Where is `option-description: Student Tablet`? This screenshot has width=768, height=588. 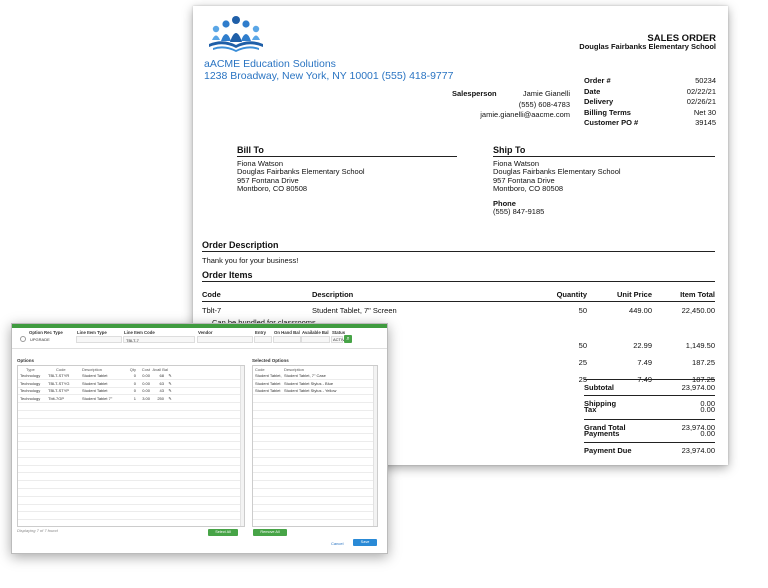
option-description: Student Tablet is located at coordinates (95, 391).